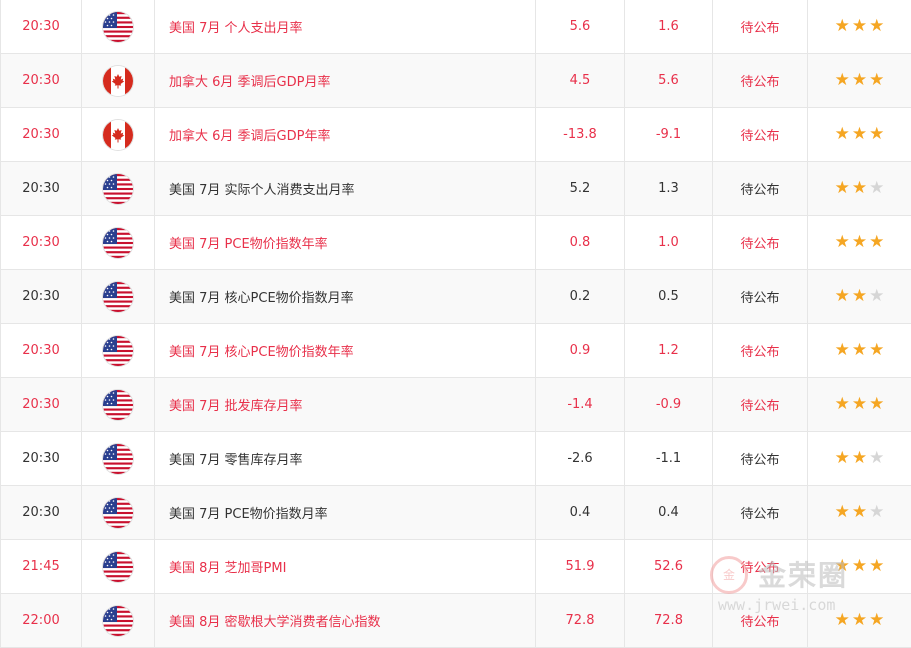 This screenshot has width=911, height=648. Describe the element at coordinates (345, 621) in the screenshot. I see `event-name: 美国 8月 密歇根大学消费者信心指数` at that location.